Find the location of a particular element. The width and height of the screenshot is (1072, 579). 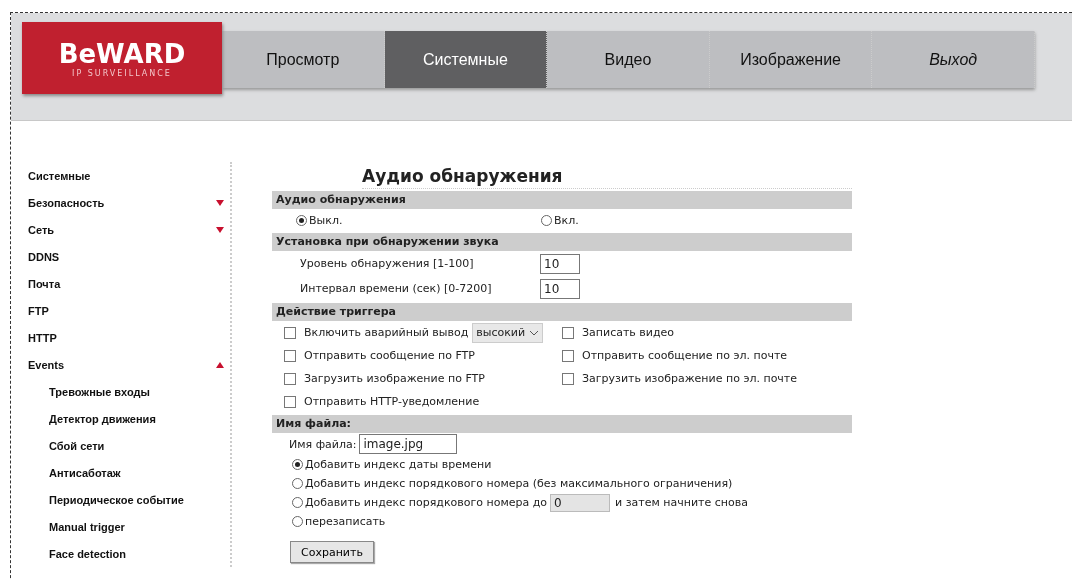

sidebar-subitem: Сбой сети is located at coordinates (77, 445).